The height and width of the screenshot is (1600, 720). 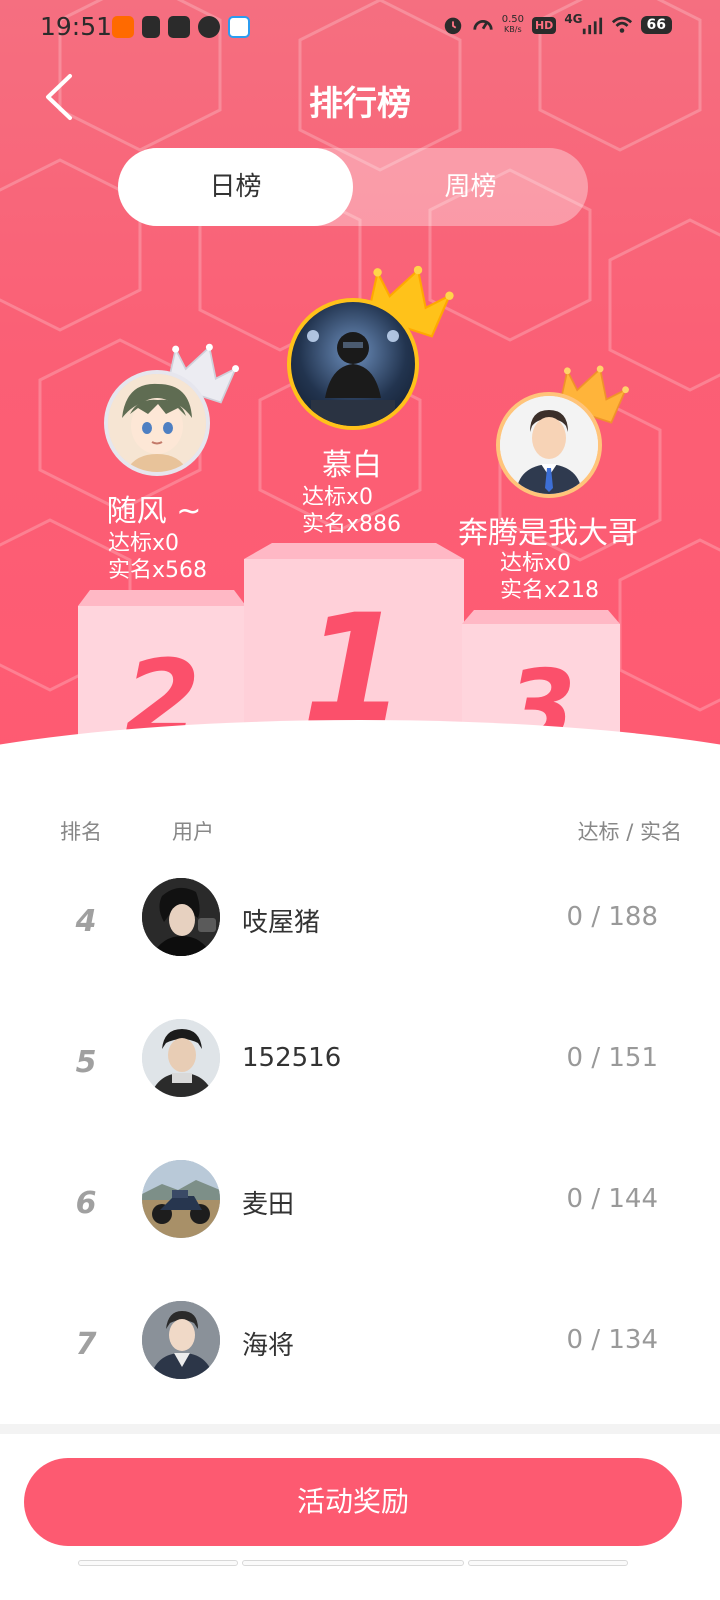 What do you see at coordinates (612, 917) in the screenshot?
I see `row-score: 0 / 188` at bounding box center [612, 917].